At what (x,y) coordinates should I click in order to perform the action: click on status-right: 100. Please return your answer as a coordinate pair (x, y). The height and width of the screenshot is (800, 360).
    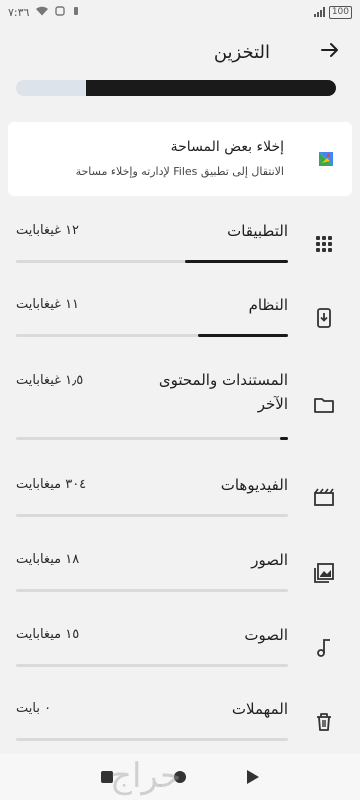
    Looking at the image, I should click on (332, 12).